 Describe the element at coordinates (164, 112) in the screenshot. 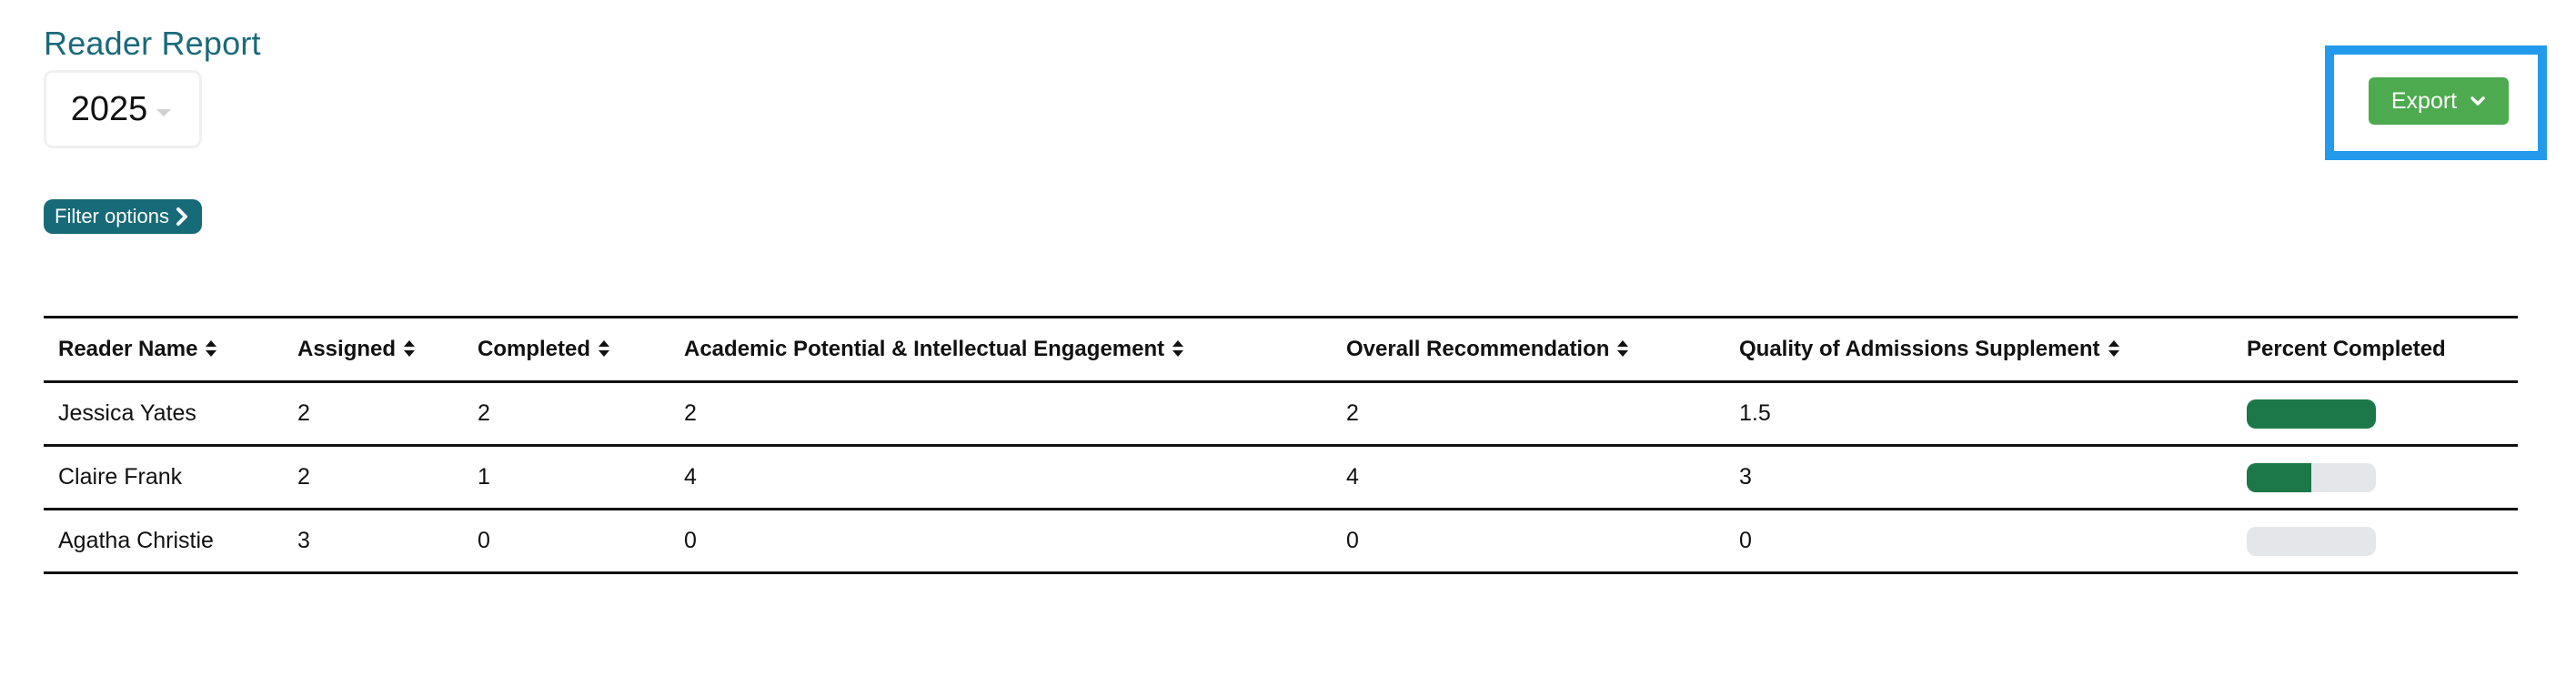

I see `caret-down-icon` at that location.